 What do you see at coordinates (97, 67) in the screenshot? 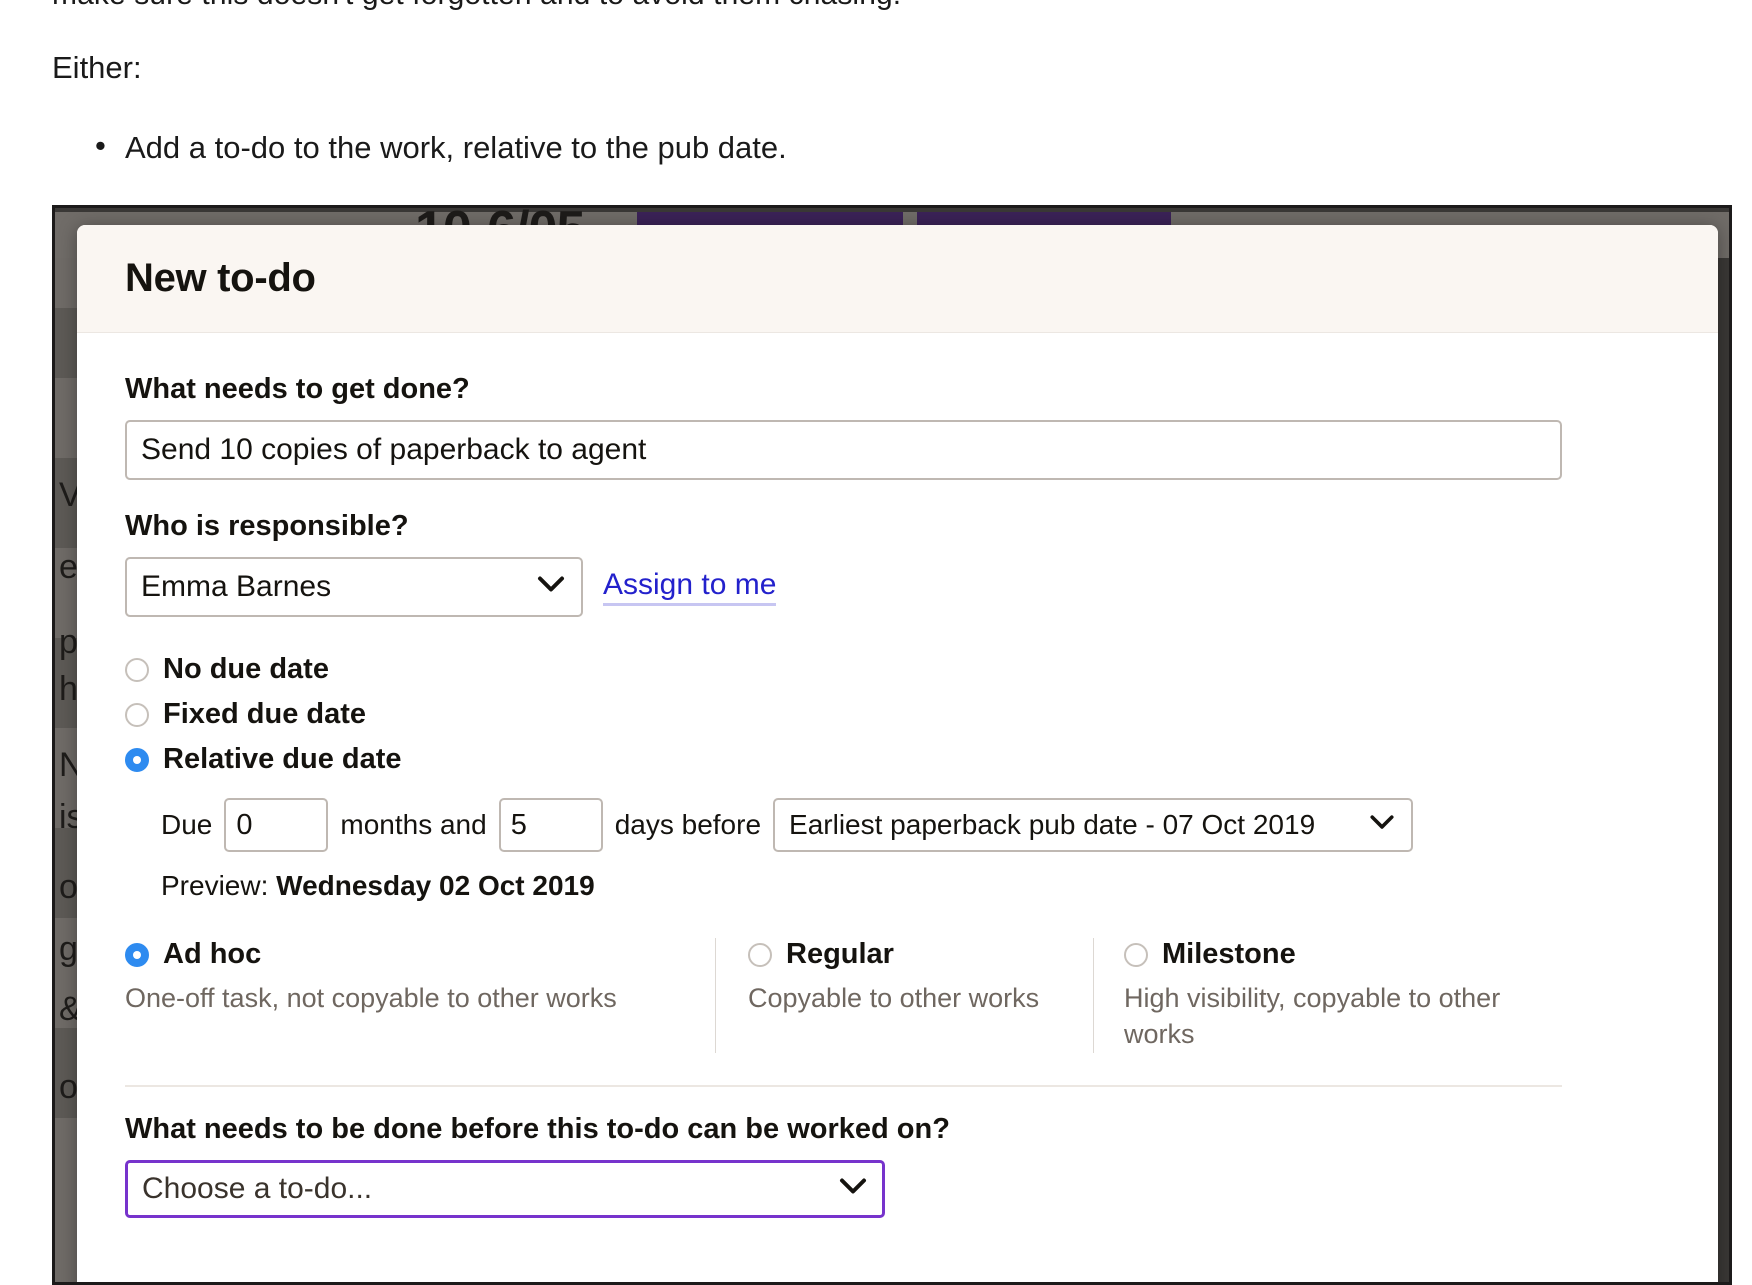
I see `article-either-label: Either:` at bounding box center [97, 67].